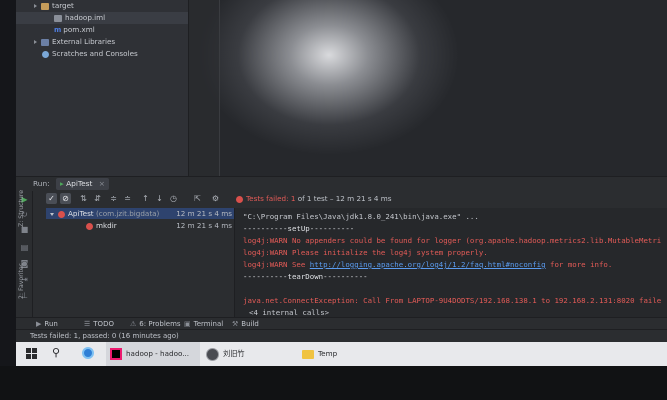  I want to click on warn3-suffix: for more info., so click(581, 264).